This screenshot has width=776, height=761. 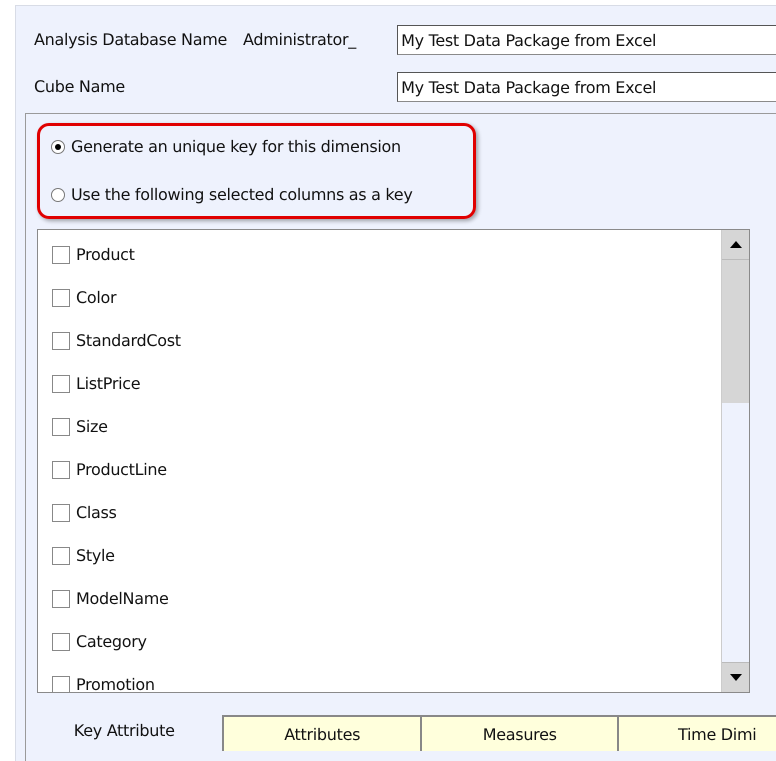 I want to click on field-label: Analysis Database Name, so click(x=131, y=40).